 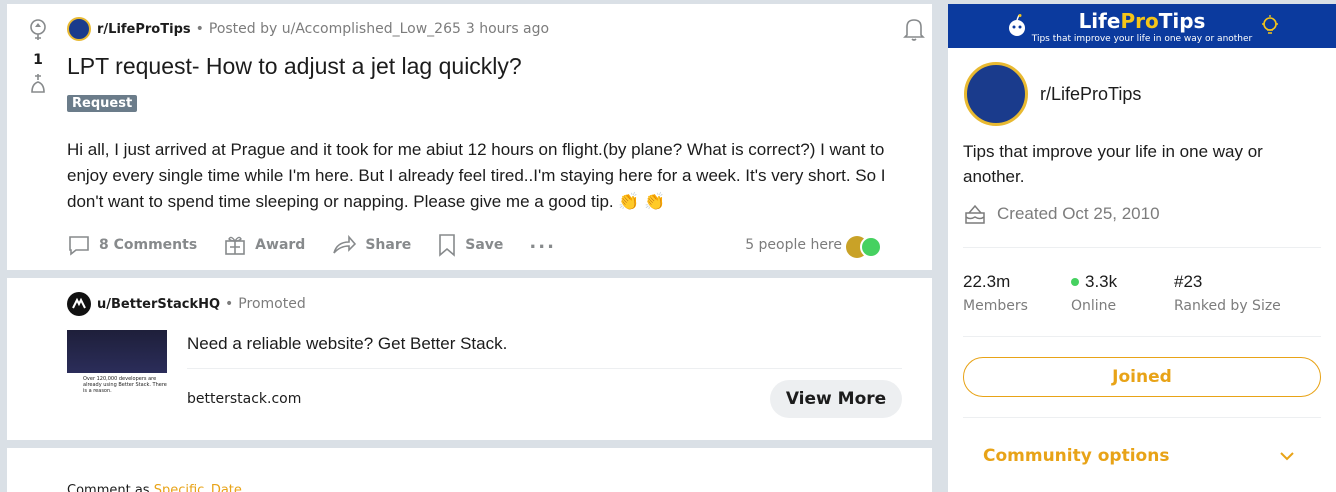 What do you see at coordinates (79, 304) in the screenshot?
I see `betterstack-logo` at bounding box center [79, 304].